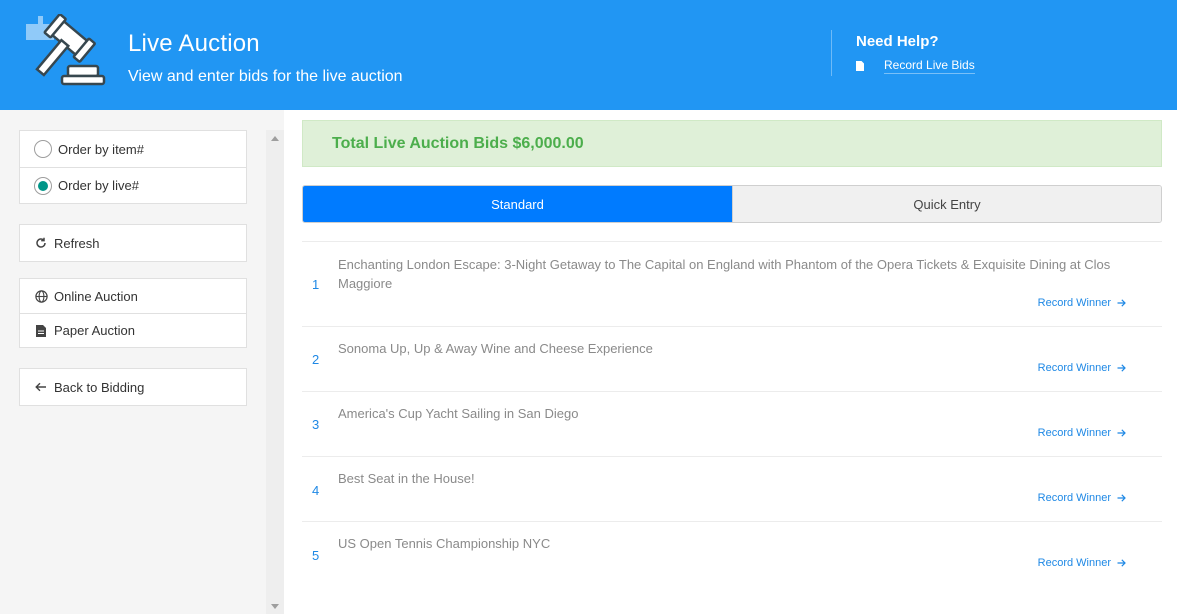  I want to click on order-panel: Order by item# Order by live#, so click(133, 167).